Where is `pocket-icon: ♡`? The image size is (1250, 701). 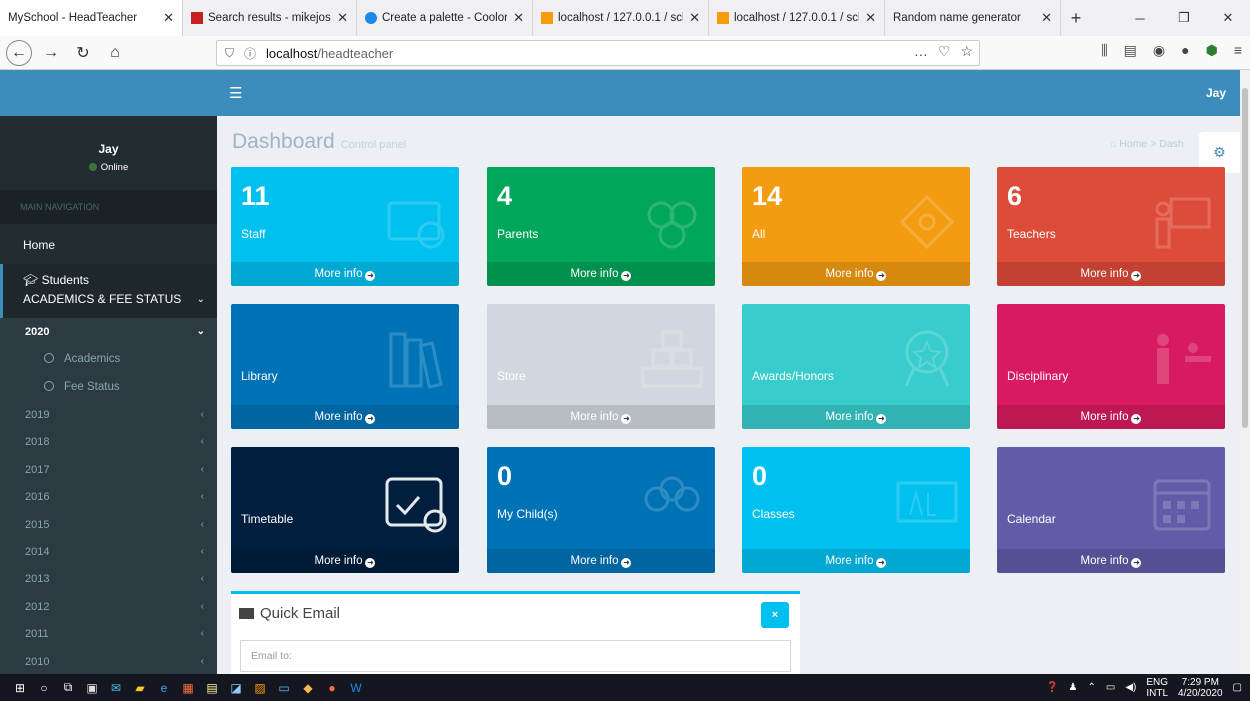 pocket-icon: ♡ is located at coordinates (944, 51).